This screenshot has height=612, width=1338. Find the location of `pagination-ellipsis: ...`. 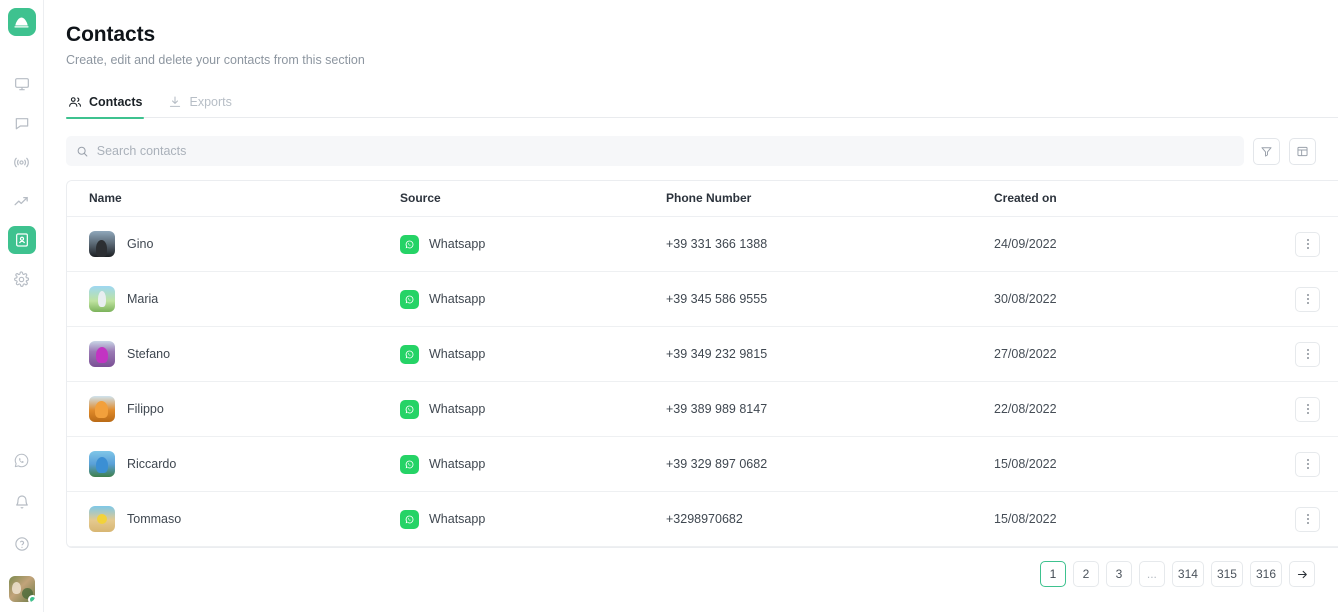

pagination-ellipsis: ... is located at coordinates (1151, 574).